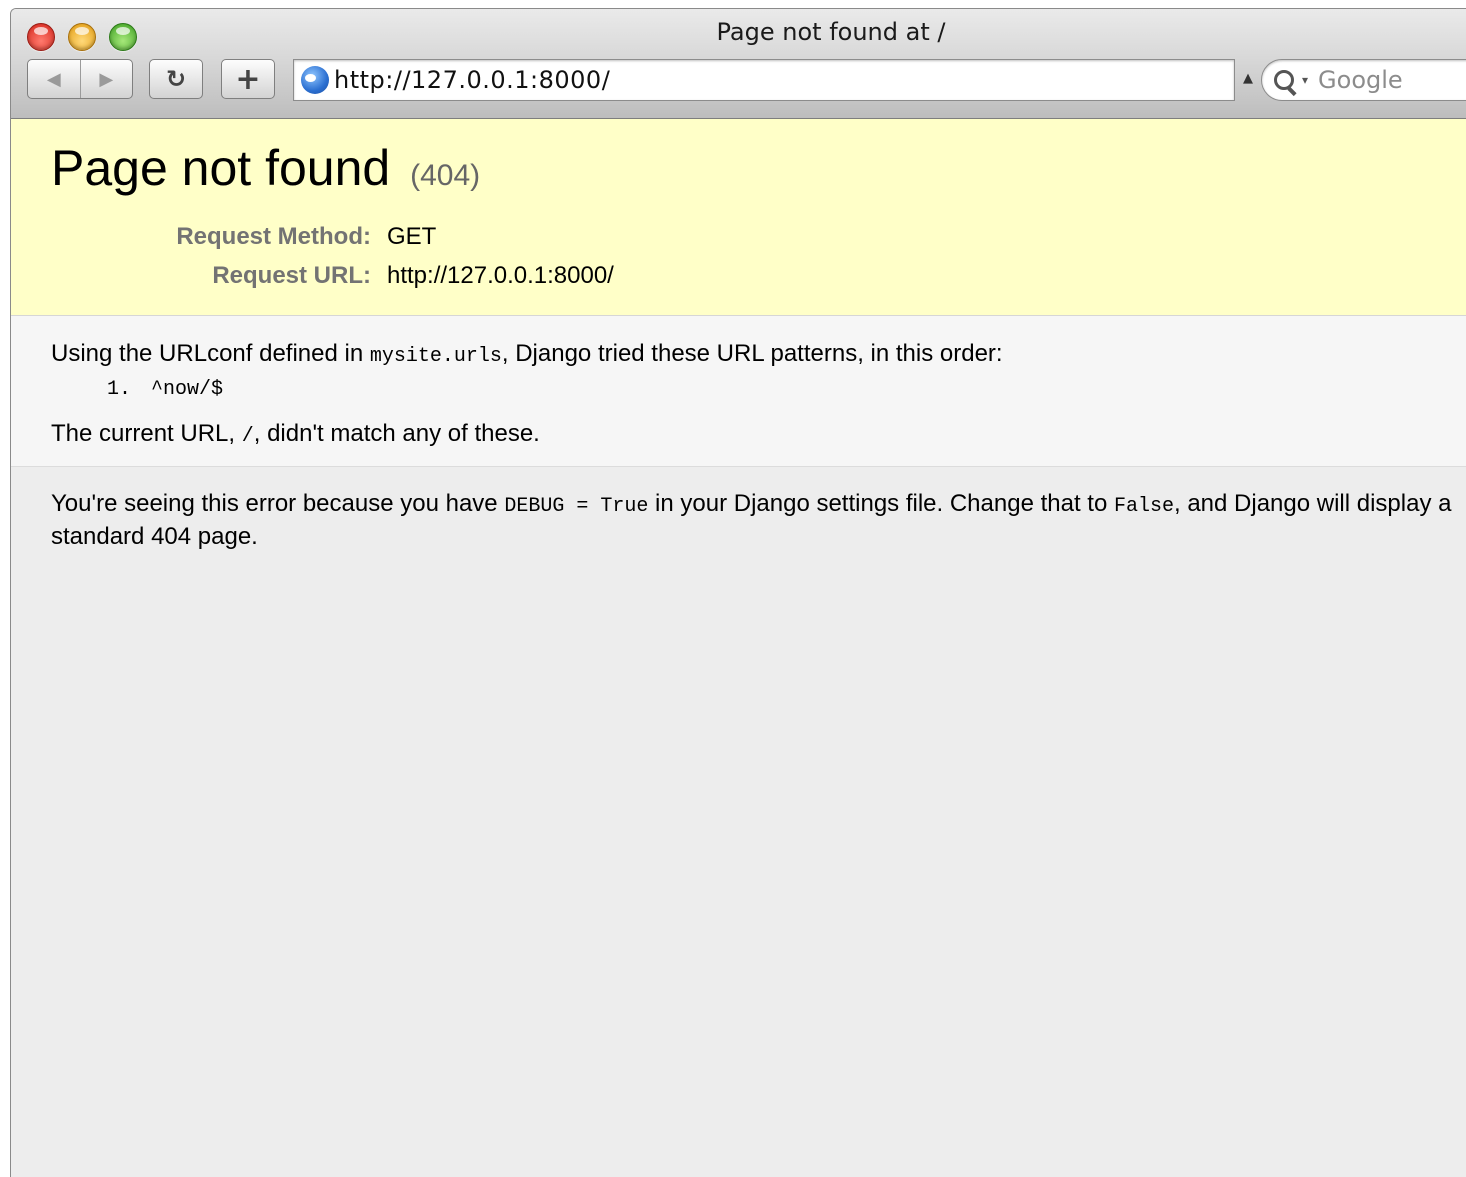 This screenshot has width=1466, height=1177. What do you see at coordinates (412, 236) in the screenshot?
I see `request-method-value: GET` at bounding box center [412, 236].